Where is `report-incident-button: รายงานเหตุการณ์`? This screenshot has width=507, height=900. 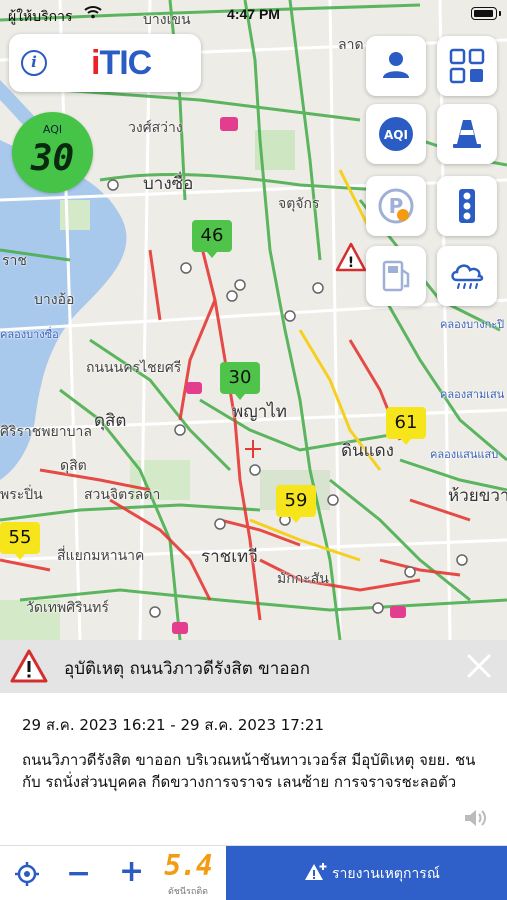 report-incident-button: รายงานเหตุการณ์ is located at coordinates (366, 873).